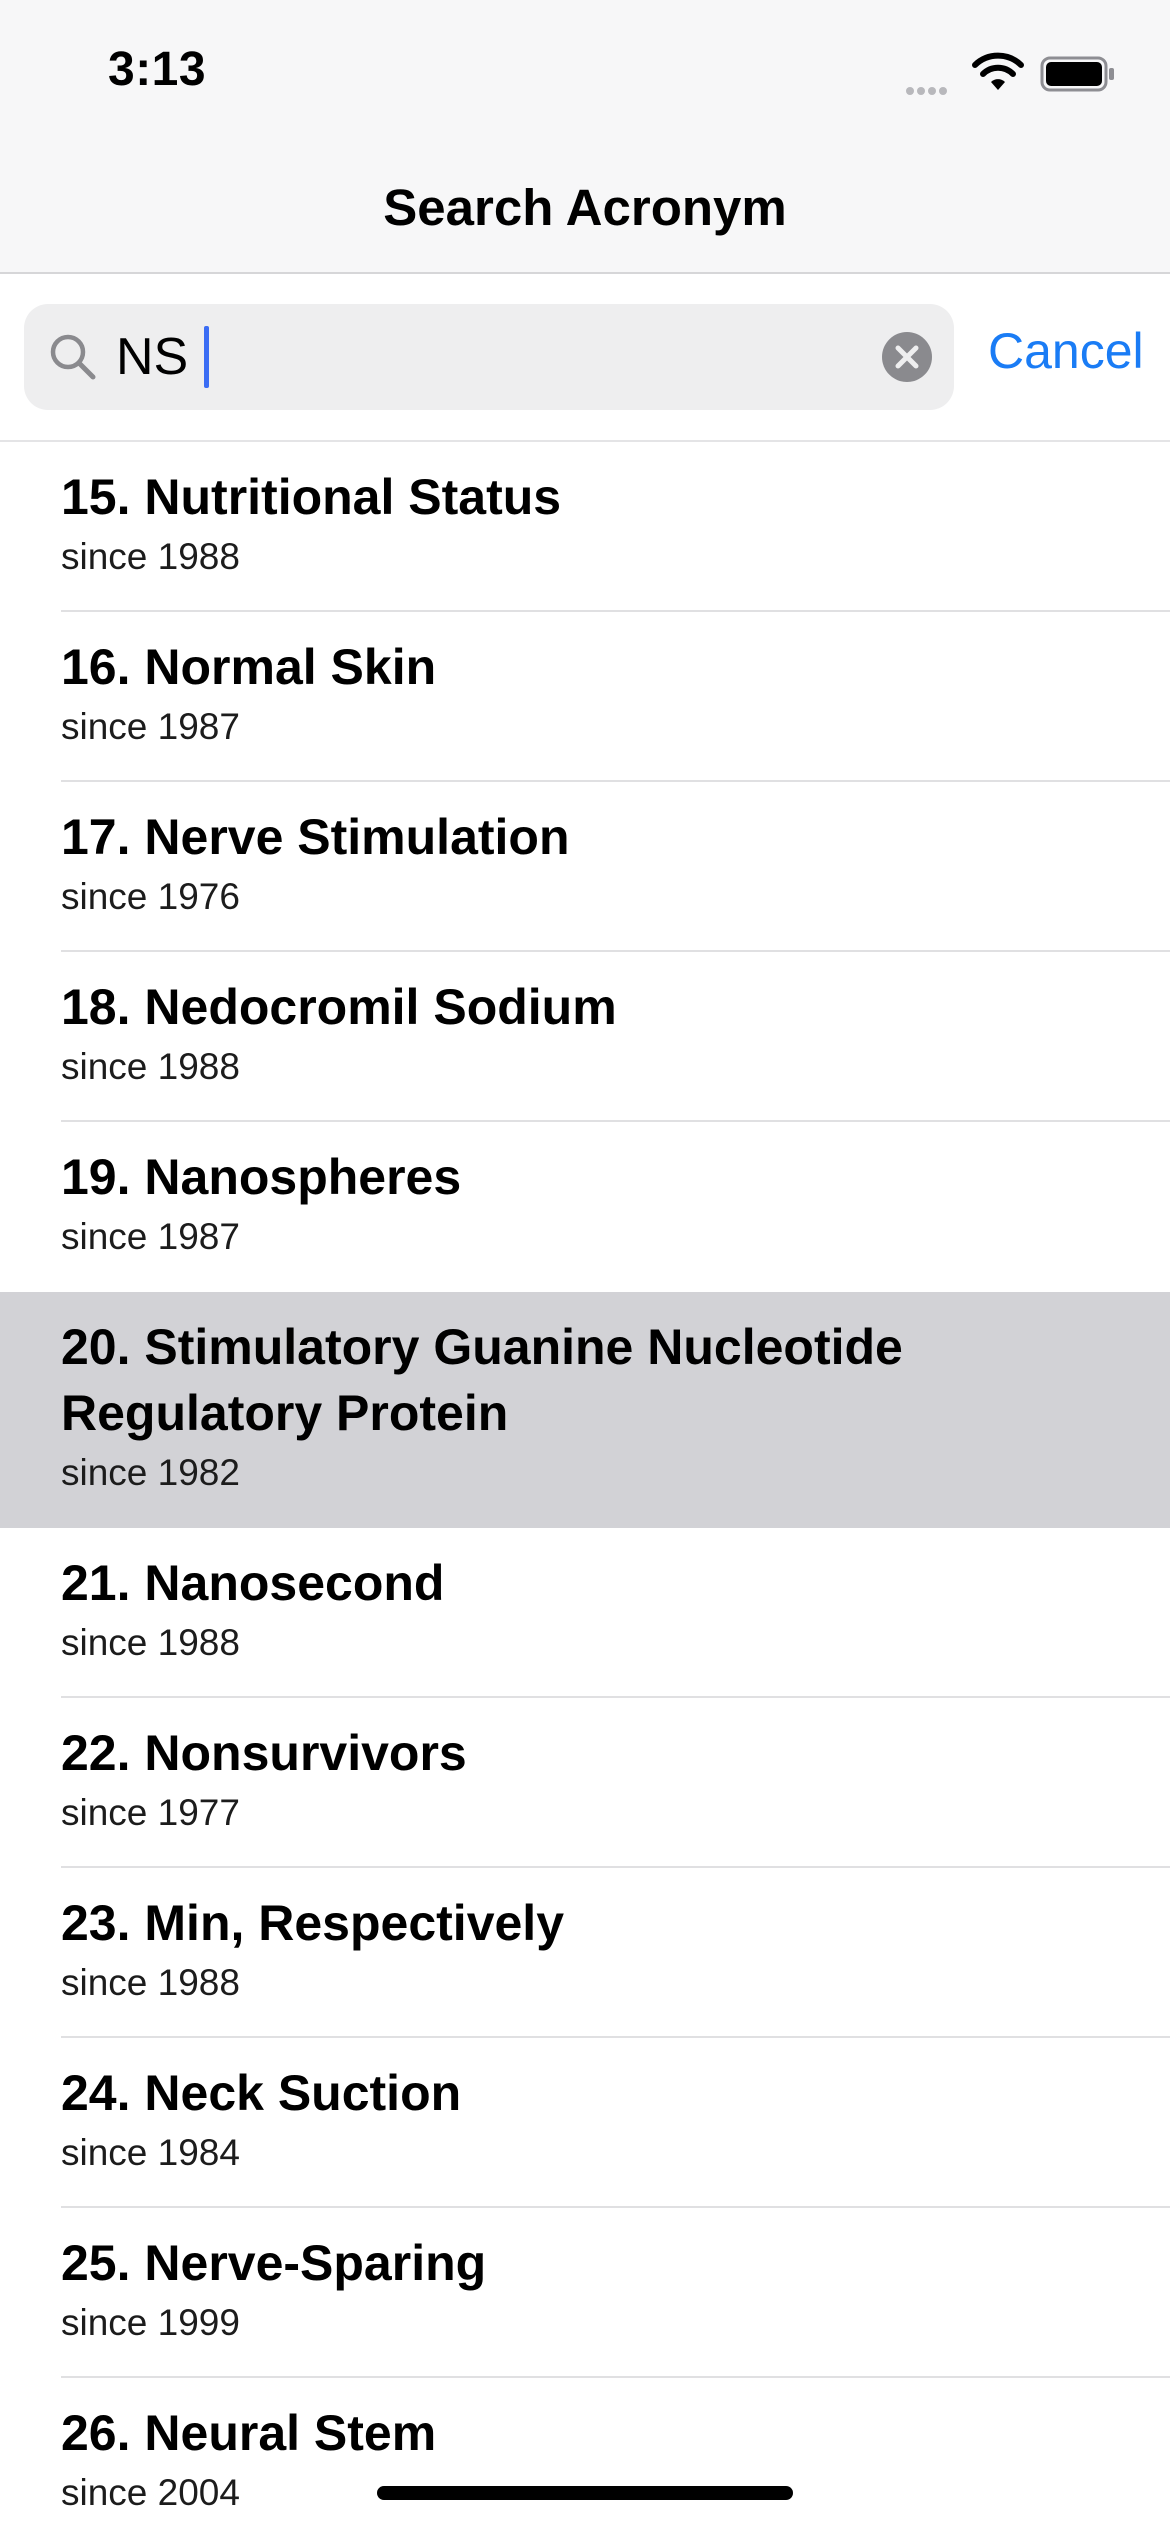  Describe the element at coordinates (315, 837) in the screenshot. I see `acronym-title: 17. Nerve Stimulation` at that location.